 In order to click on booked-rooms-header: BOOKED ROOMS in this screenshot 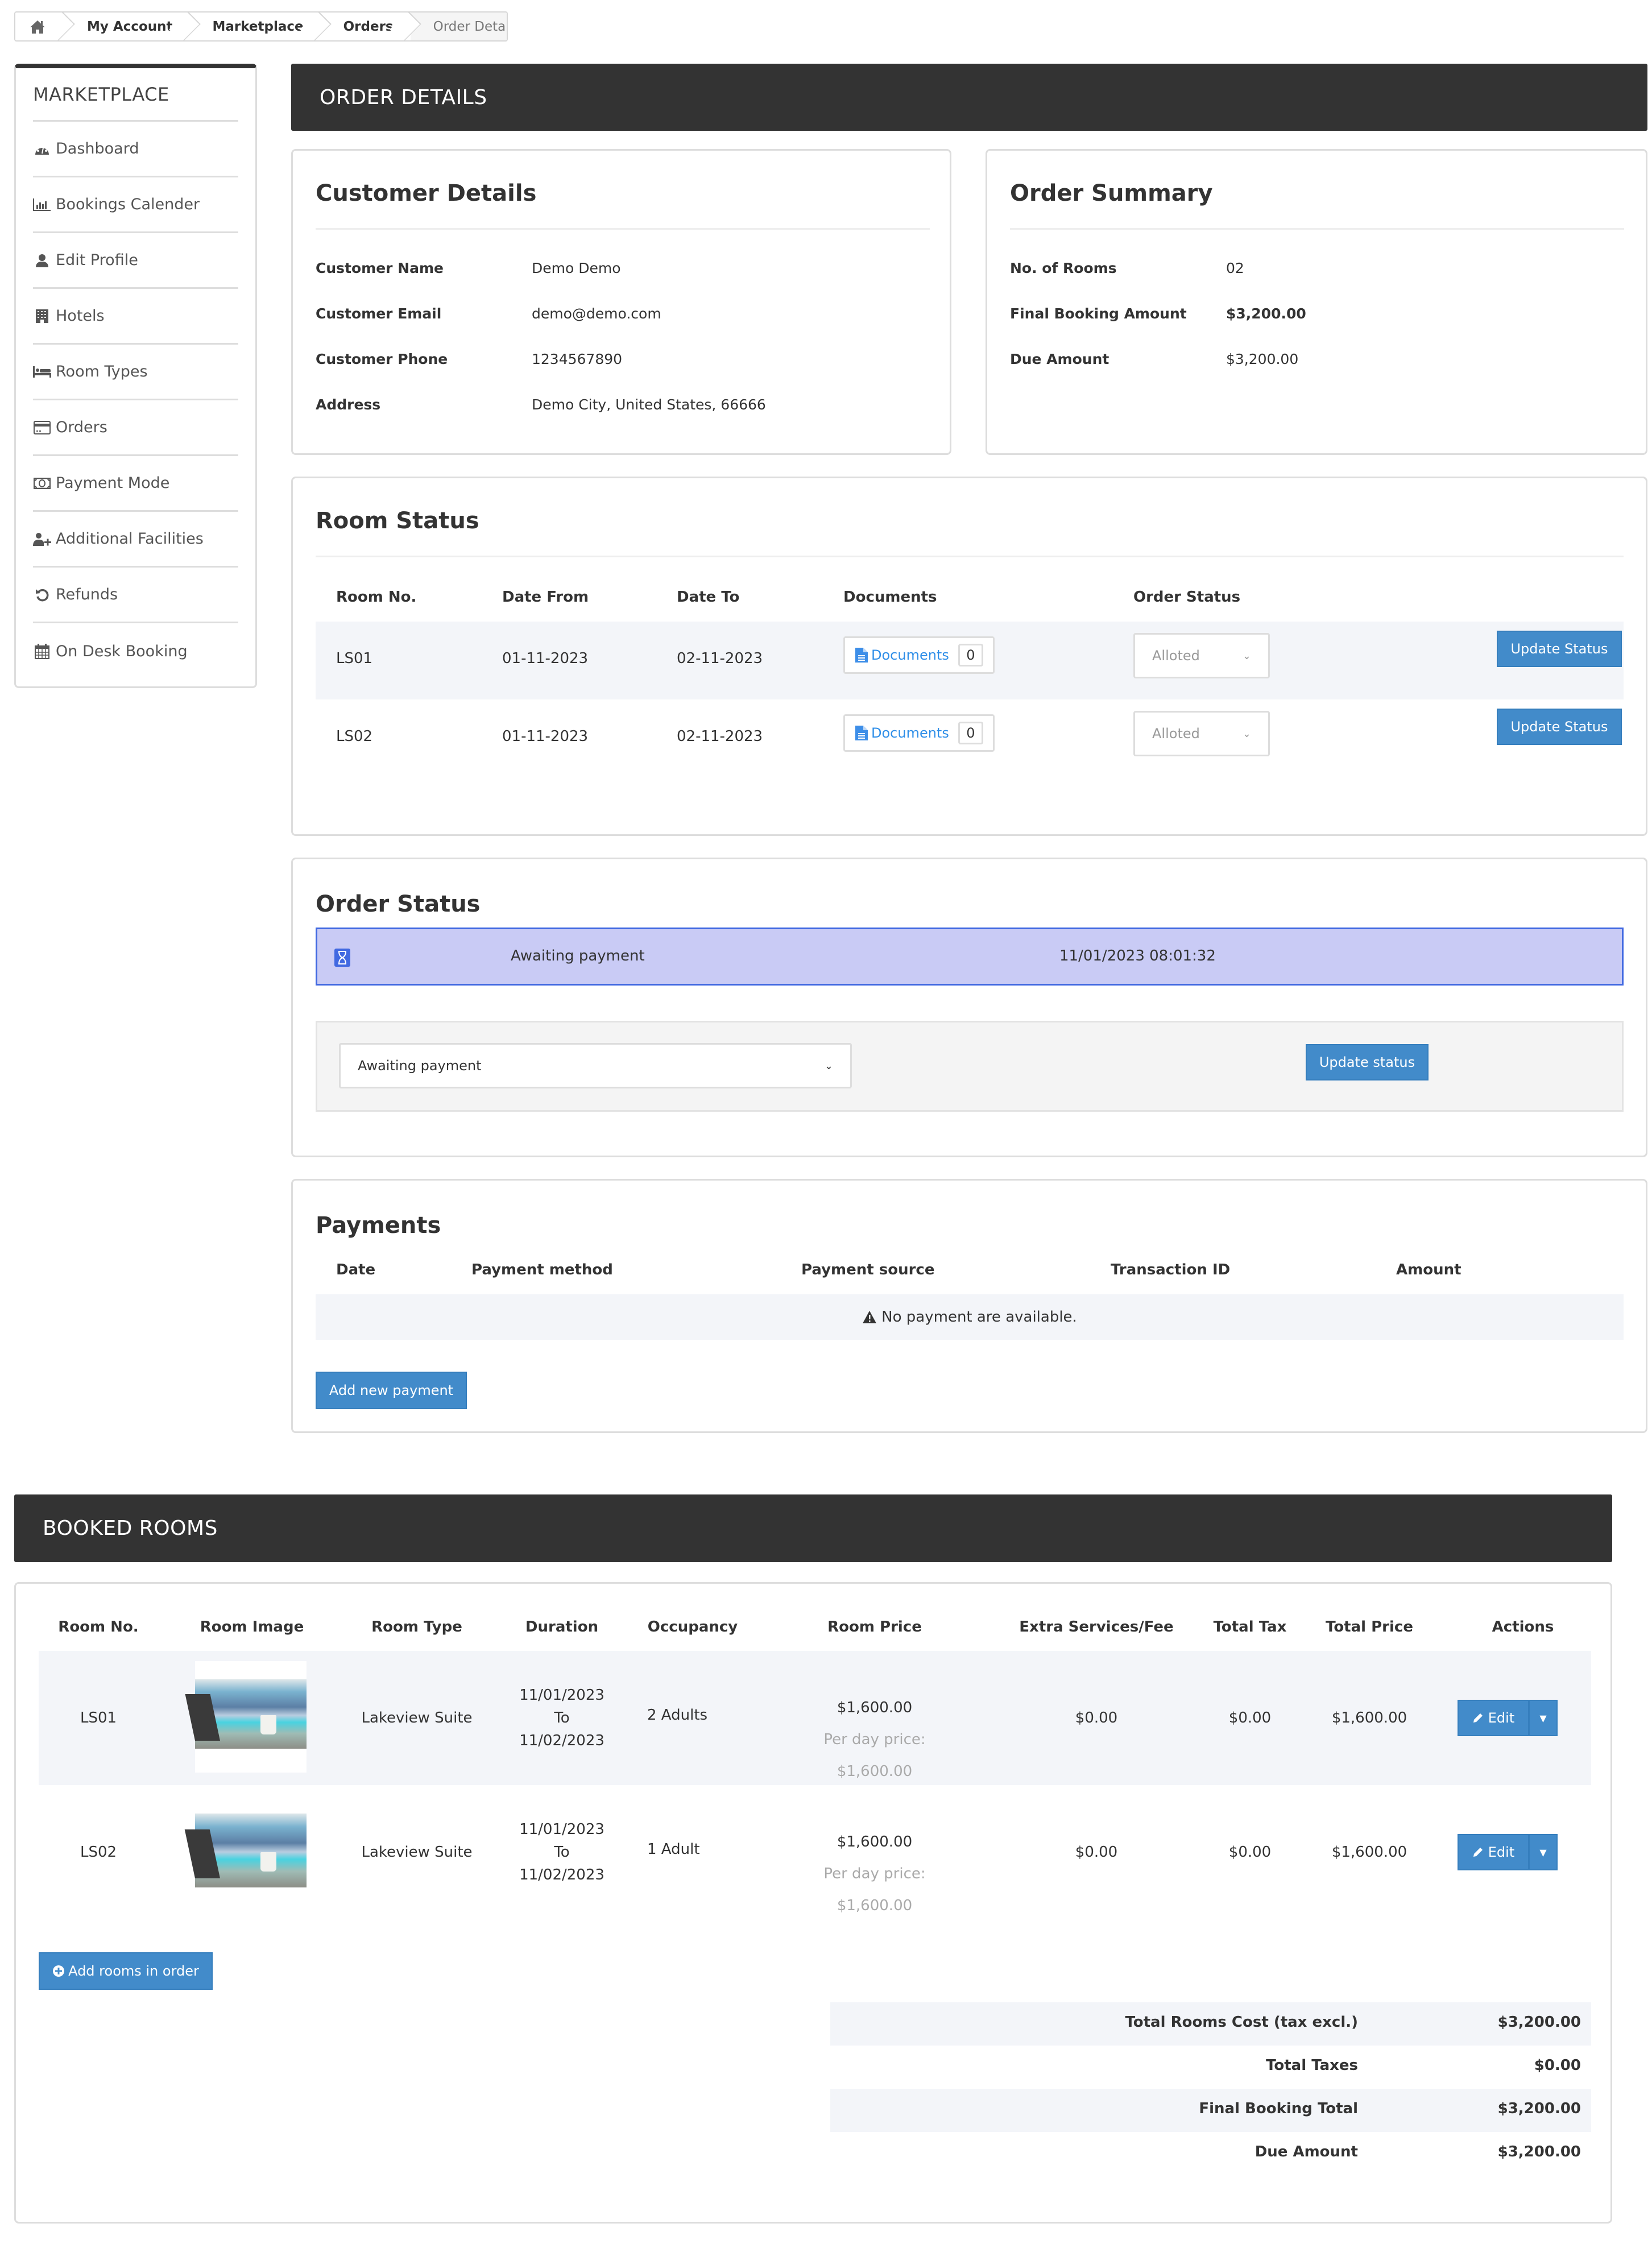, I will do `click(813, 1528)`.